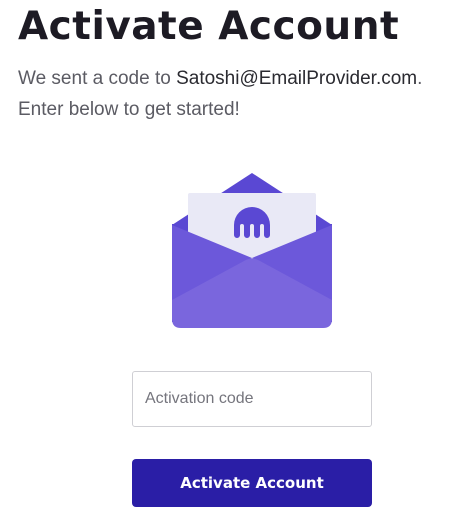 The height and width of the screenshot is (525, 471). What do you see at coordinates (129, 109) in the screenshot?
I see `instructions-line2: Enter below to get started!` at bounding box center [129, 109].